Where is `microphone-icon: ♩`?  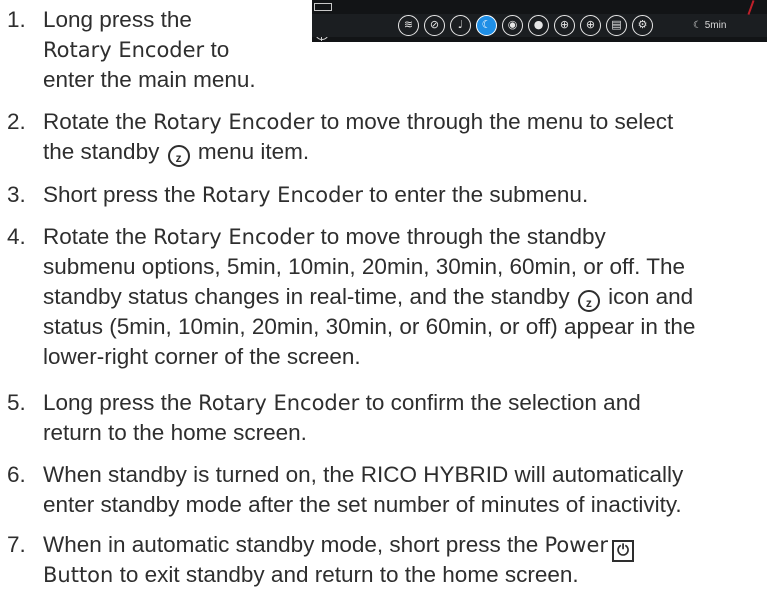
microphone-icon: ♩ is located at coordinates (460, 25).